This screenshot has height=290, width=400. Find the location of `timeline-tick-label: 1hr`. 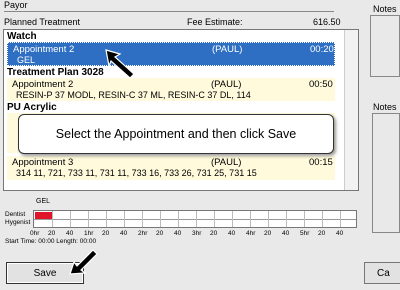

timeline-tick-label: 1hr is located at coordinates (89, 233).